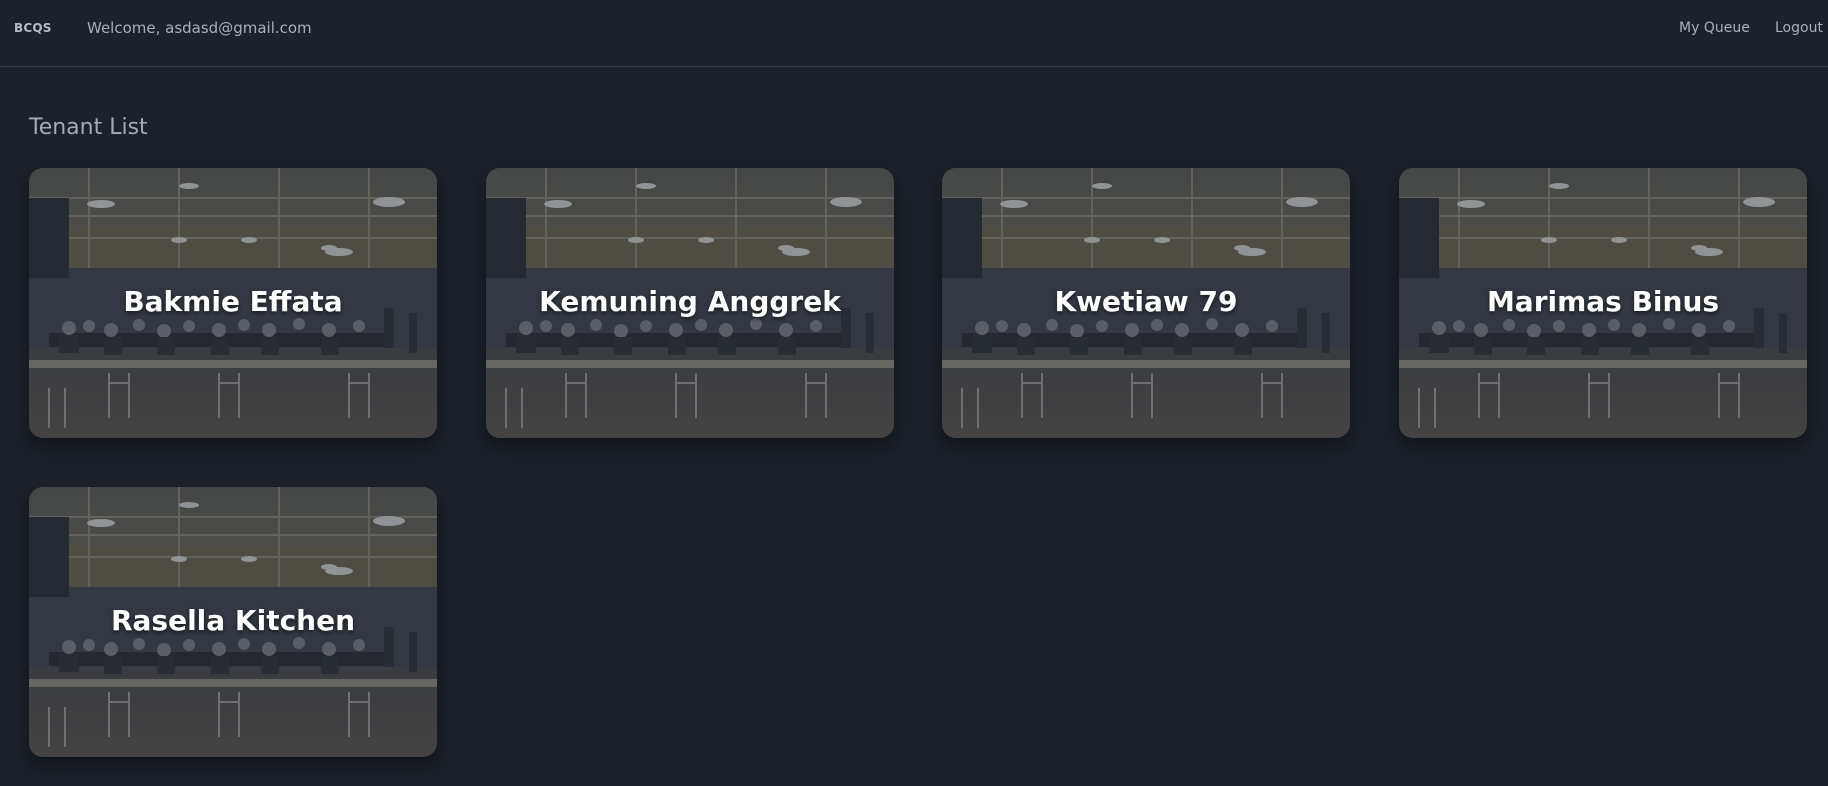 This screenshot has height=786, width=1828. I want to click on tenant-card: Kemuning Anggrek, so click(690, 303).